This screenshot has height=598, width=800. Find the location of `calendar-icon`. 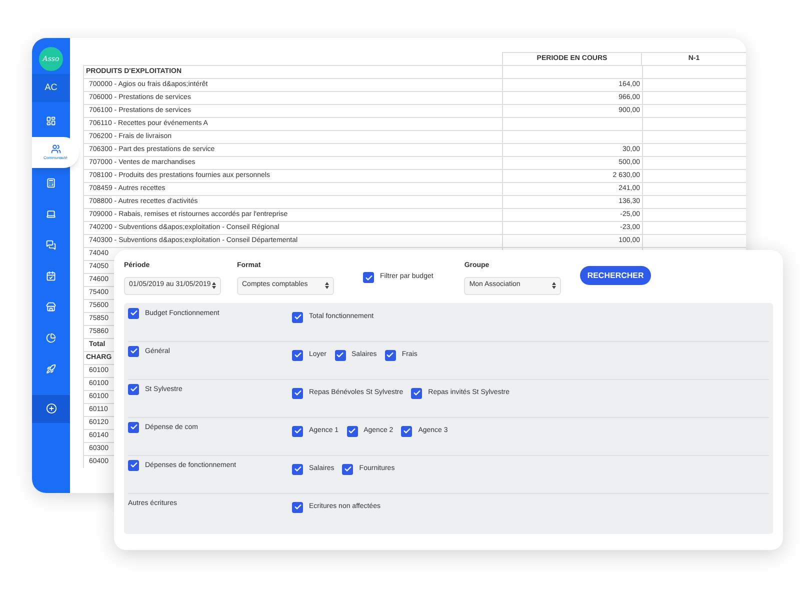

calendar-icon is located at coordinates (51, 276).